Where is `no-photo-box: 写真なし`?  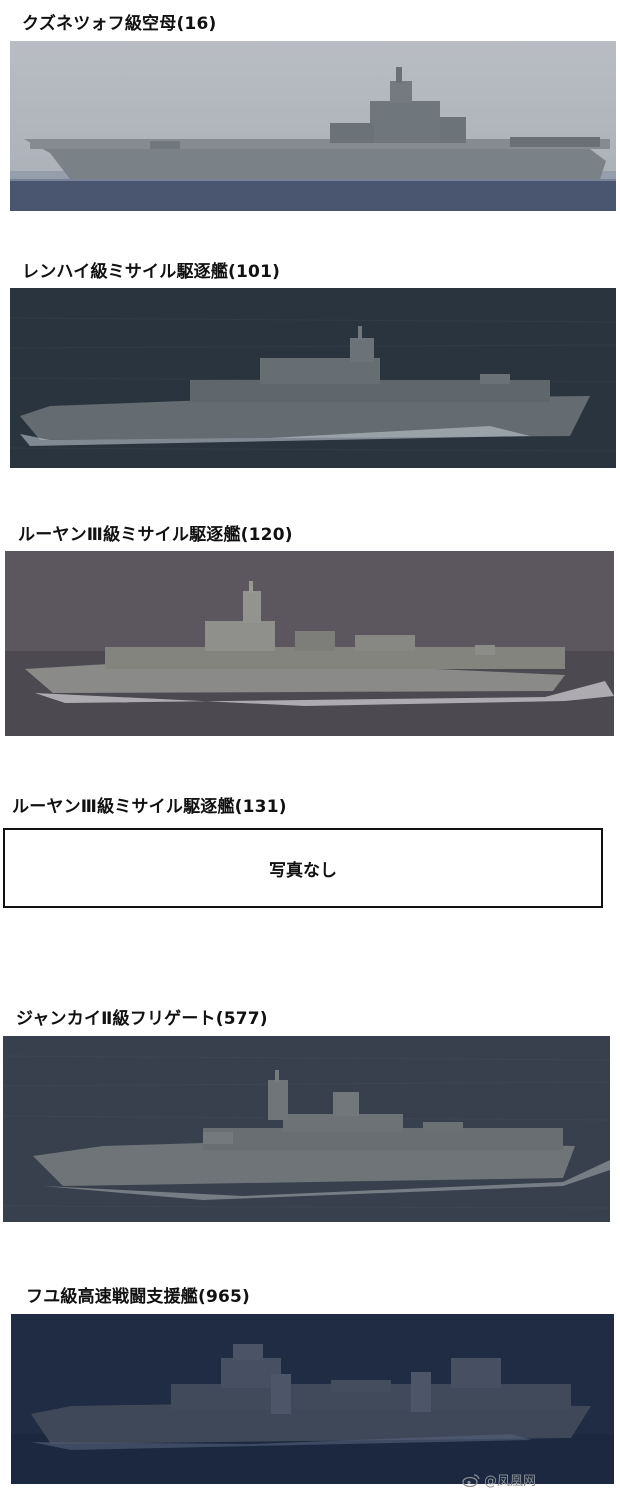 no-photo-box: 写真なし is located at coordinates (303, 868).